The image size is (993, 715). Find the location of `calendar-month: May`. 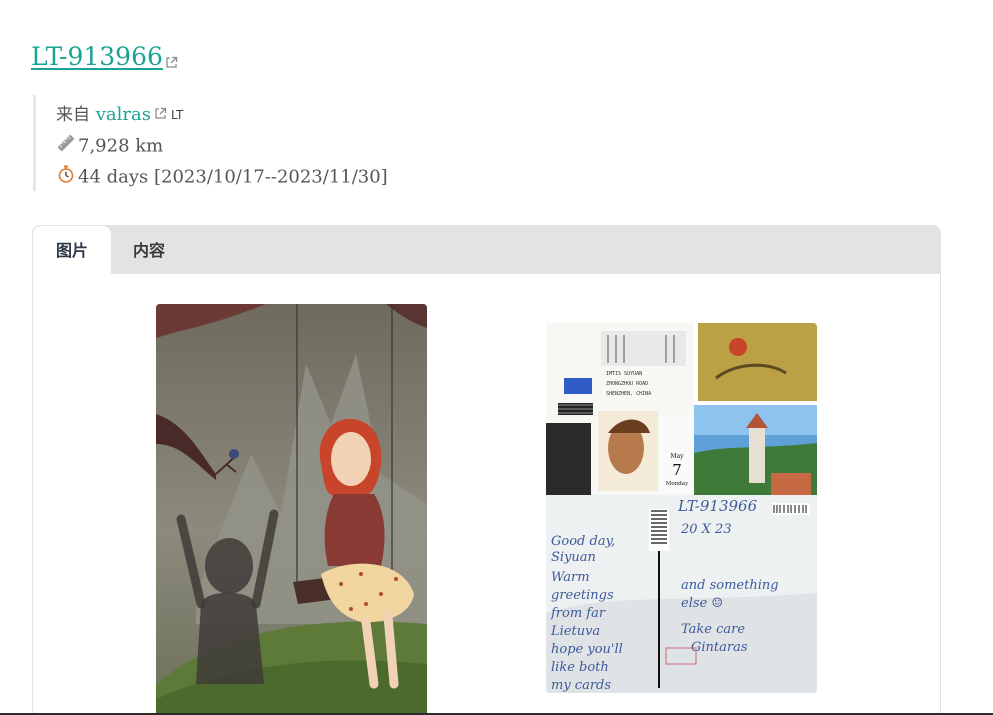

calendar-month: May is located at coordinates (677, 456).